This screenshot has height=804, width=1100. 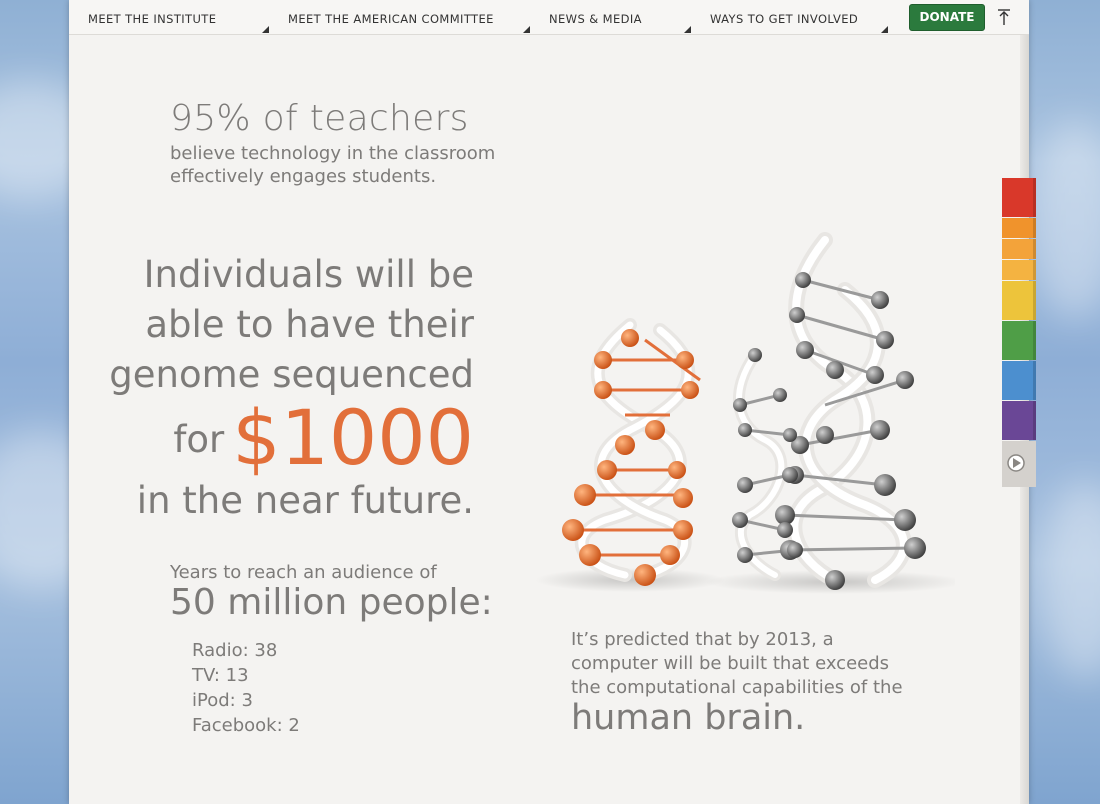 I want to click on list-item: iPod: 3, so click(x=222, y=700).